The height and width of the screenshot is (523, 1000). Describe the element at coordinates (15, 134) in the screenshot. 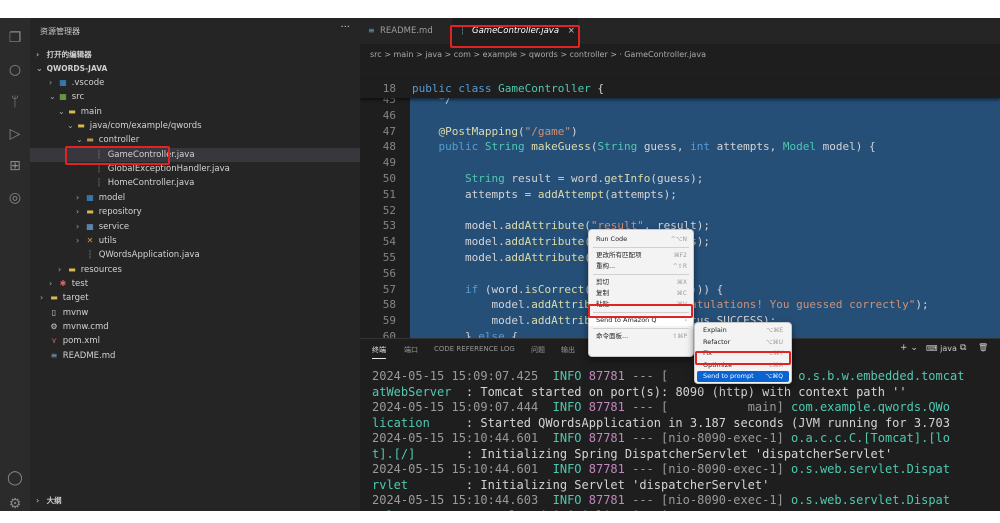

I see `run-debug-icon: ▷` at that location.